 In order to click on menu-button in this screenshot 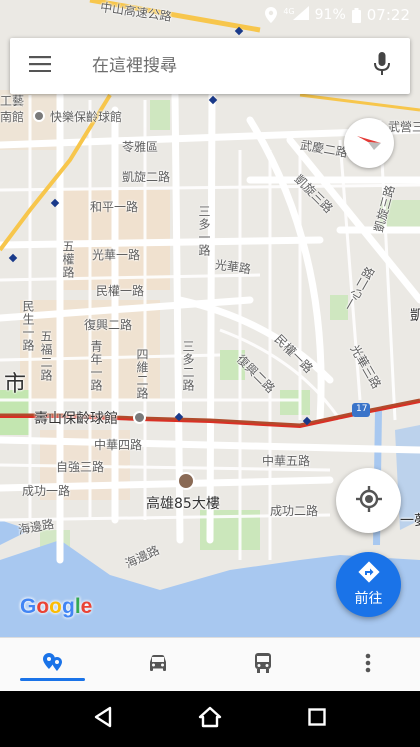, I will do `click(40, 66)`.